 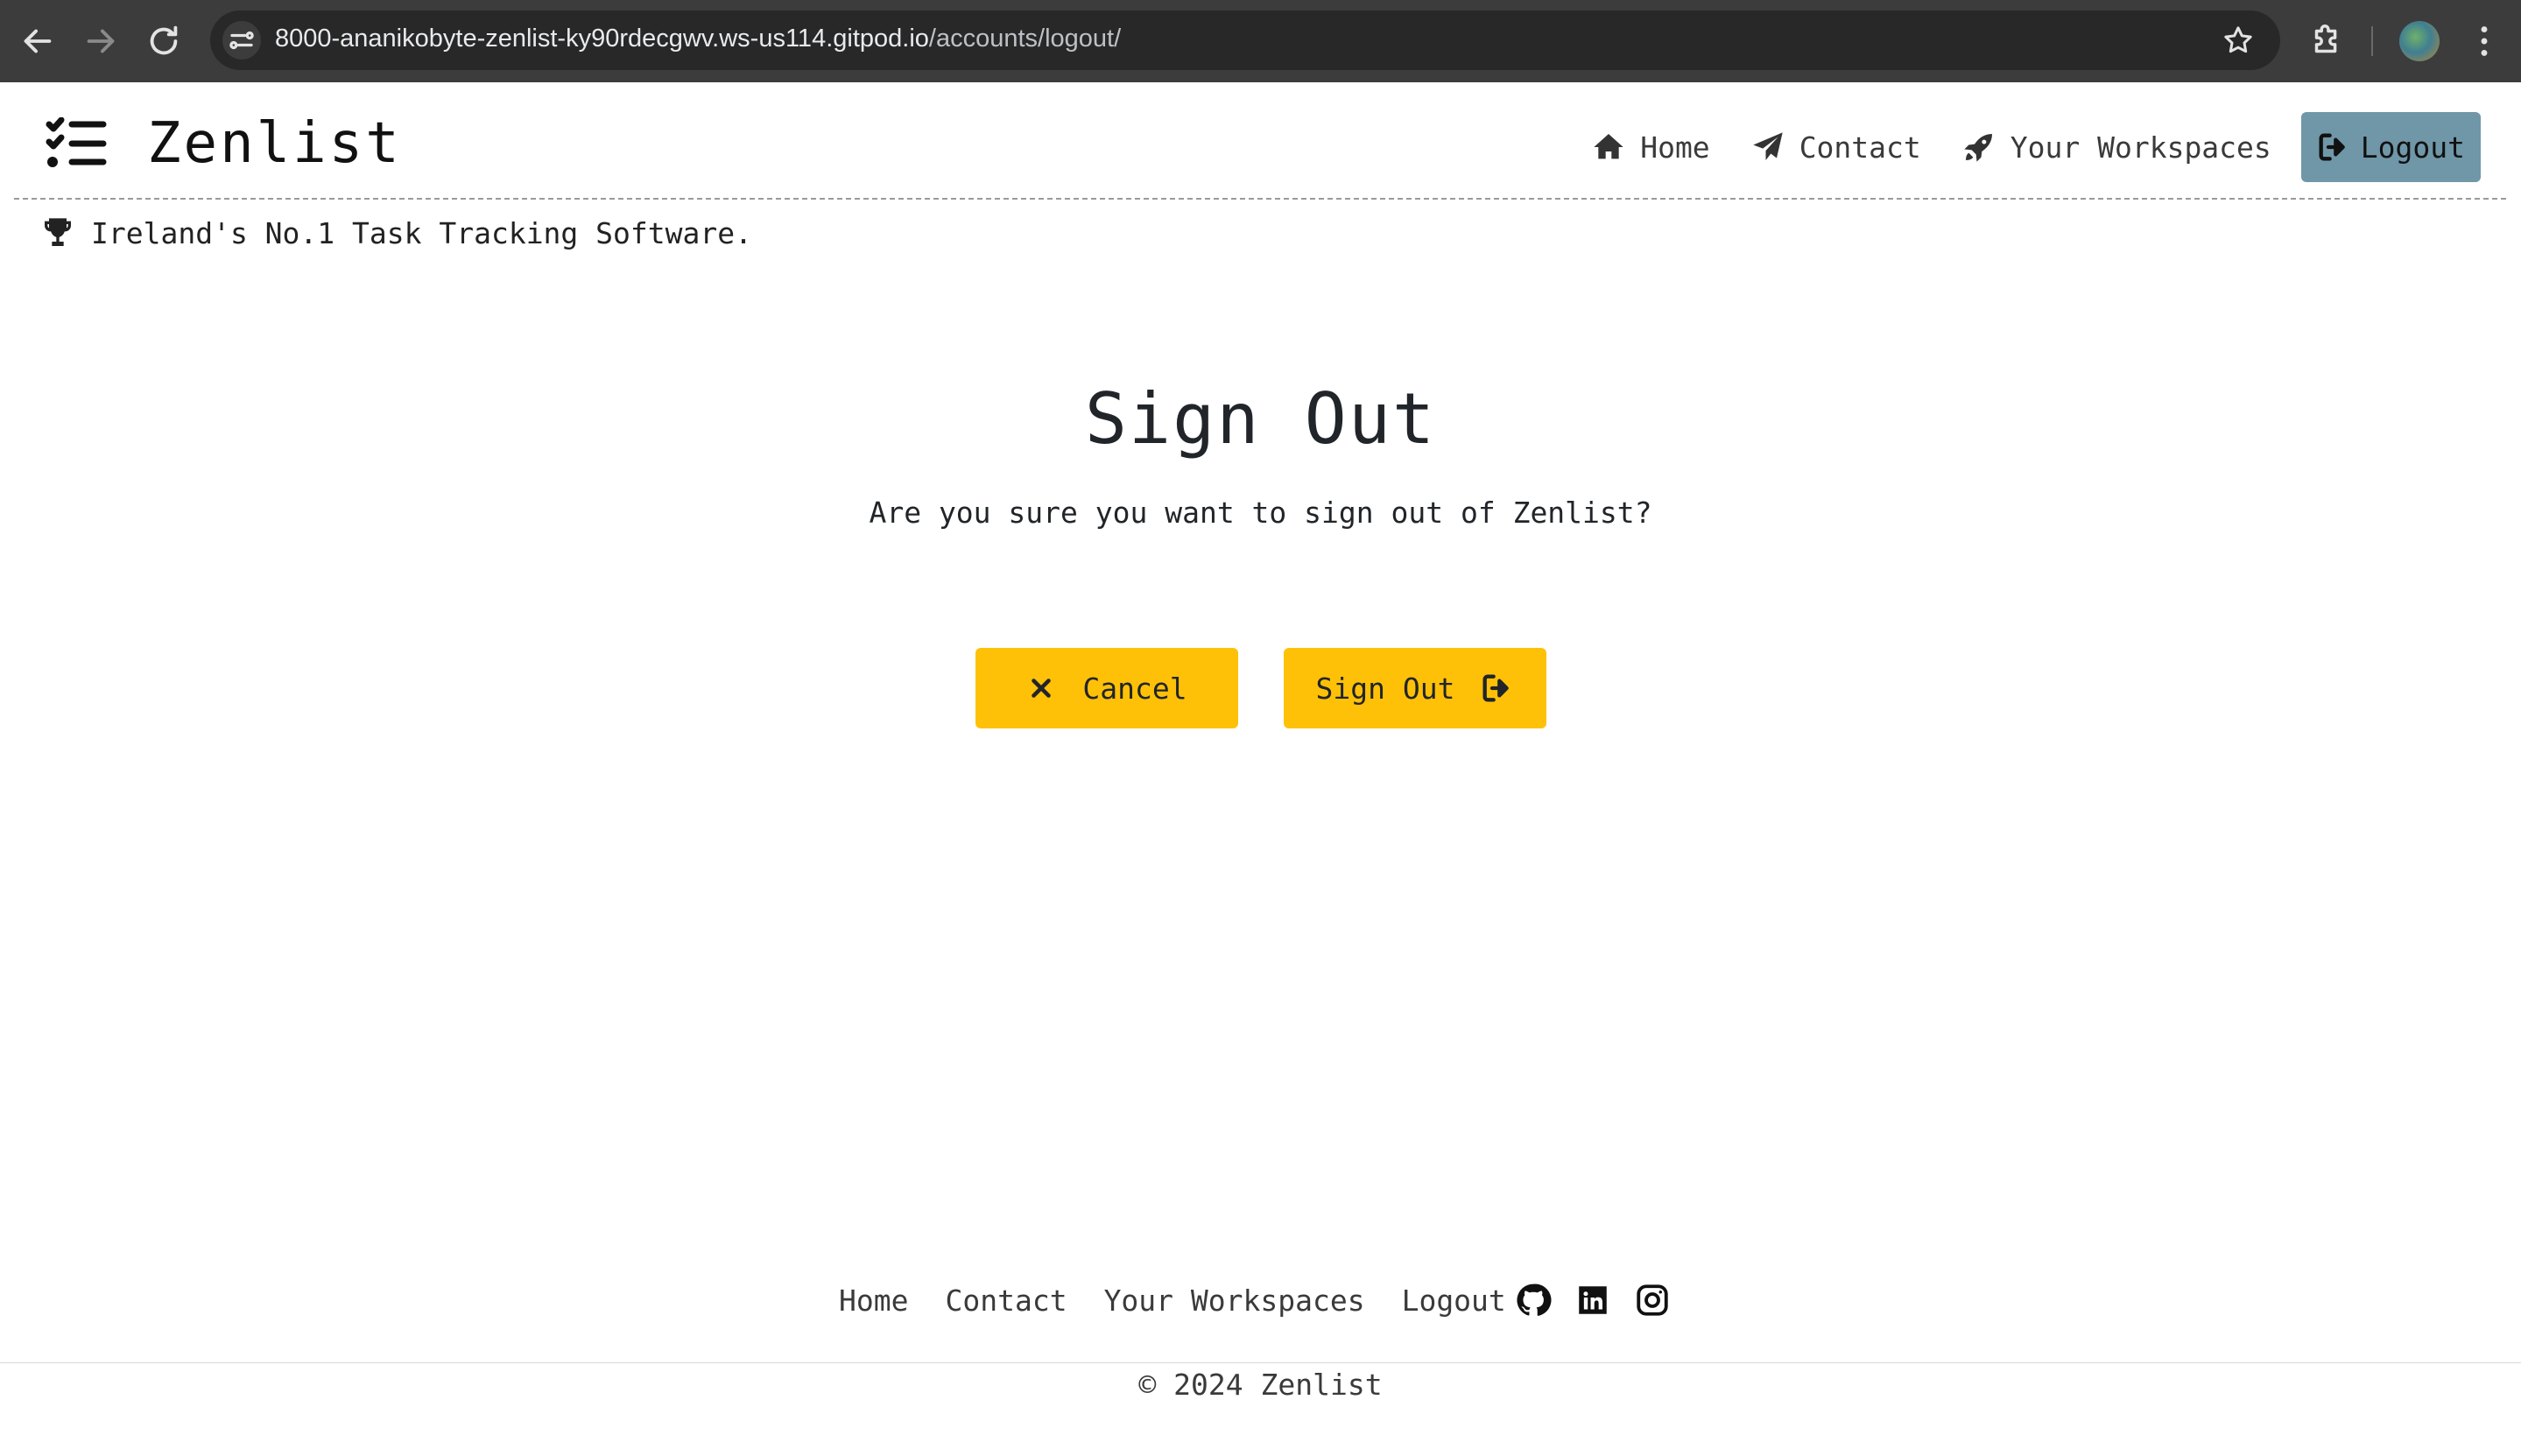 I want to click on paper-plane-icon, so click(x=1768, y=146).